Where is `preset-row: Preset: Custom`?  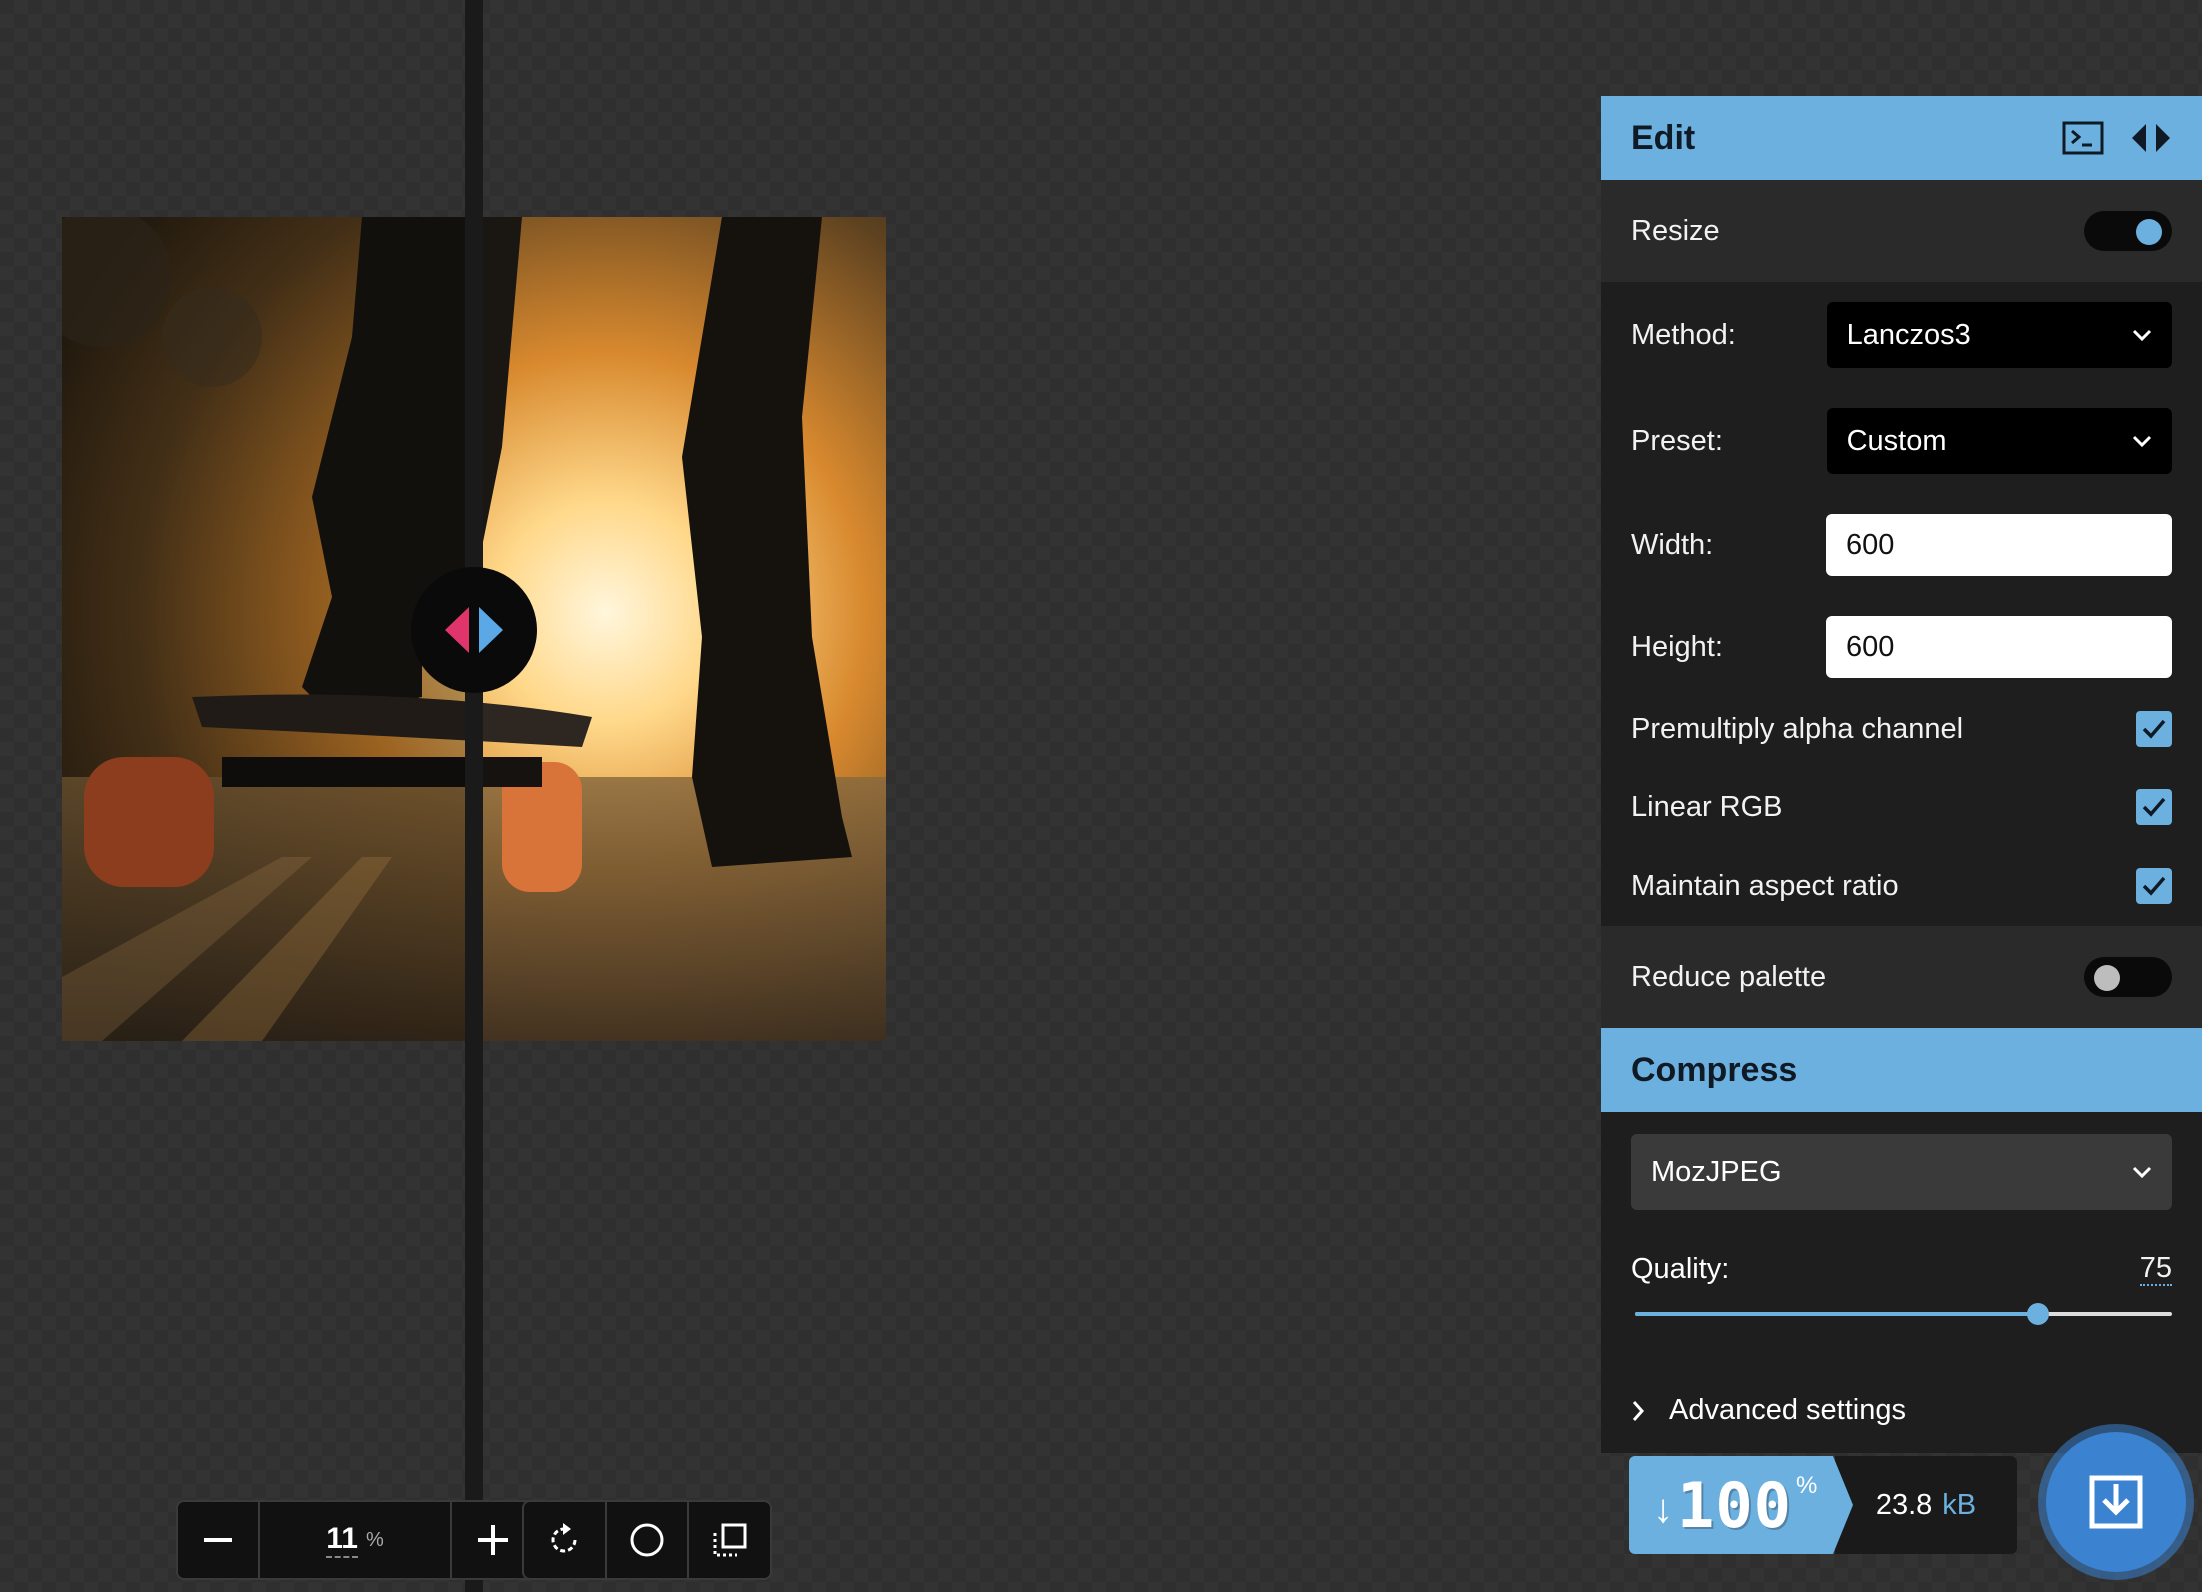 preset-row: Preset: Custom is located at coordinates (1901, 441).